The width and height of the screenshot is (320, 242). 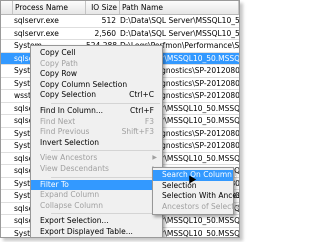 What do you see at coordinates (179, 7) in the screenshot?
I see `header-path-name: Path Name` at bounding box center [179, 7].